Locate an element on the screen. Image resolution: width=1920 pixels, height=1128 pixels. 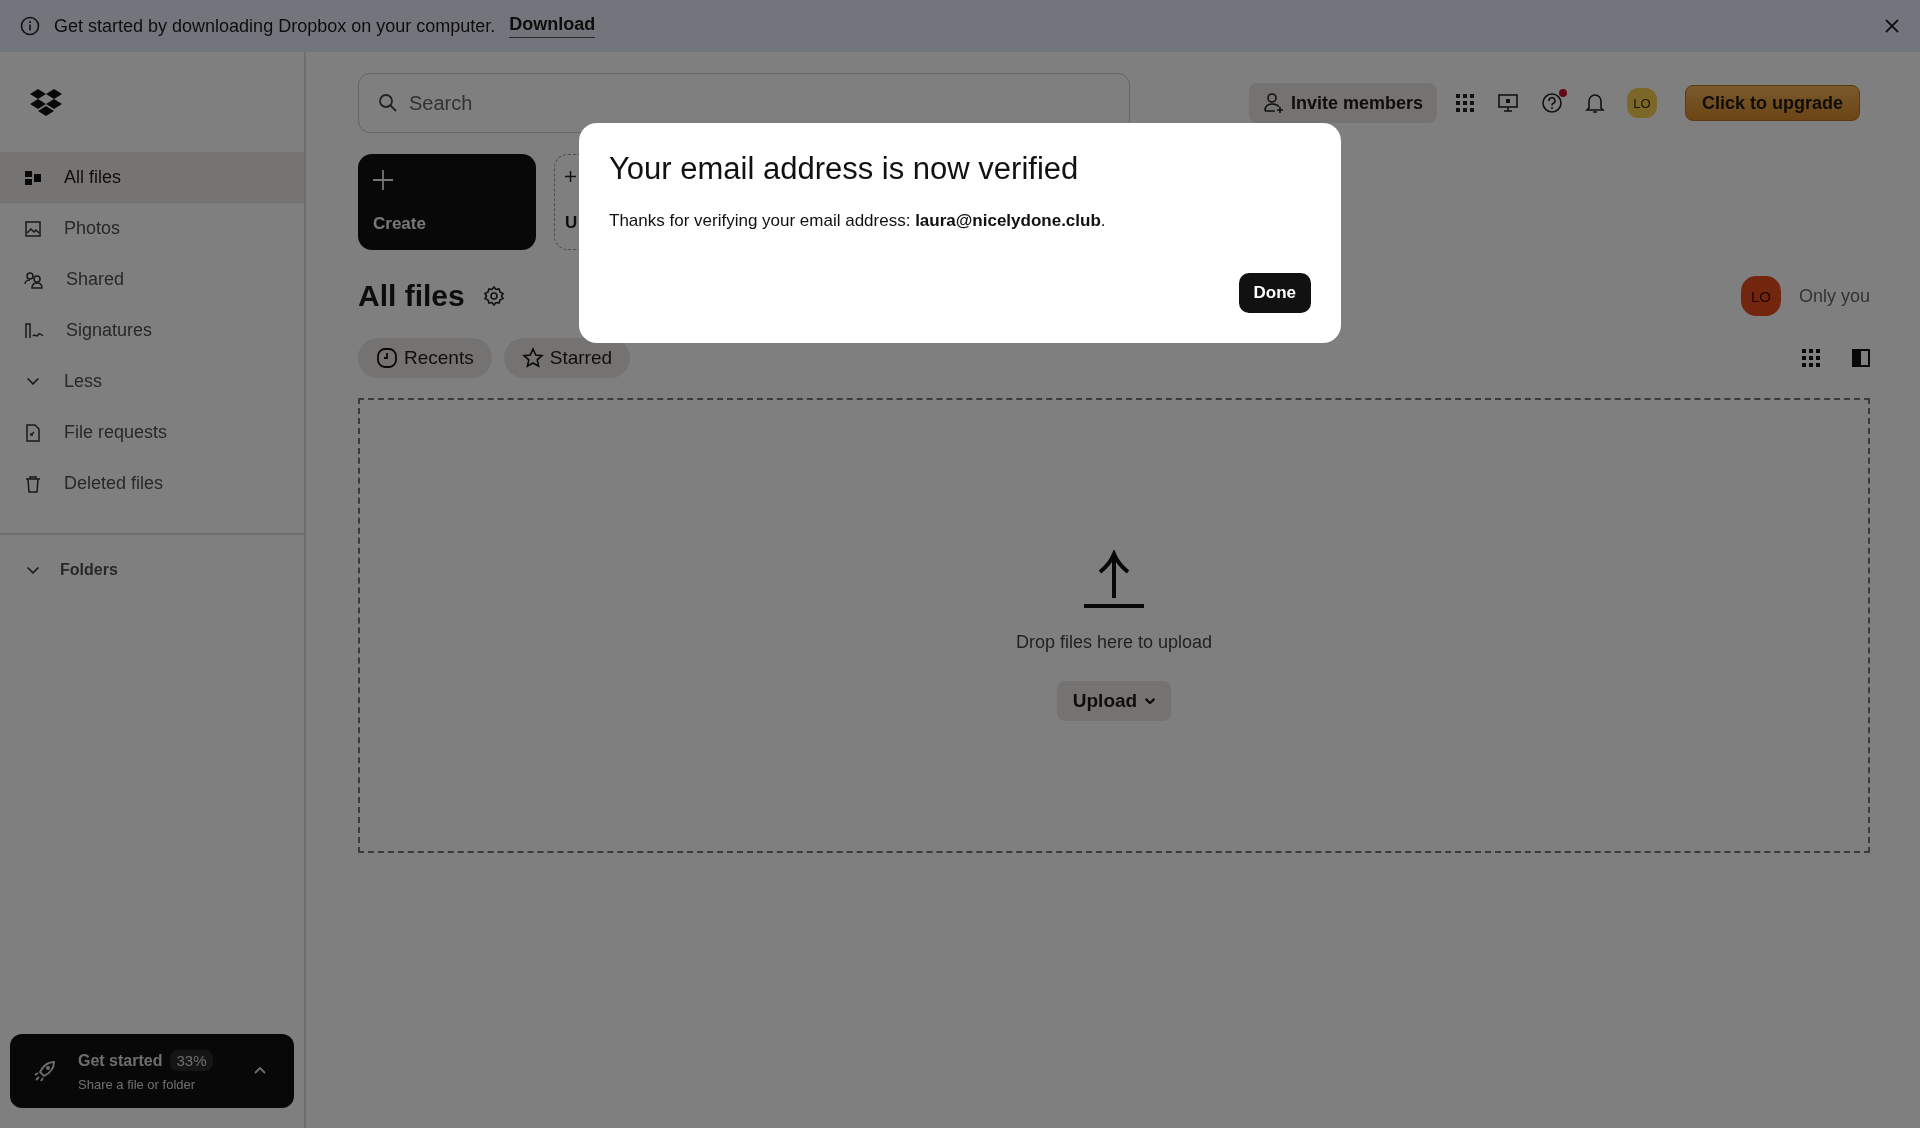
settings-icon is located at coordinates (493, 296).